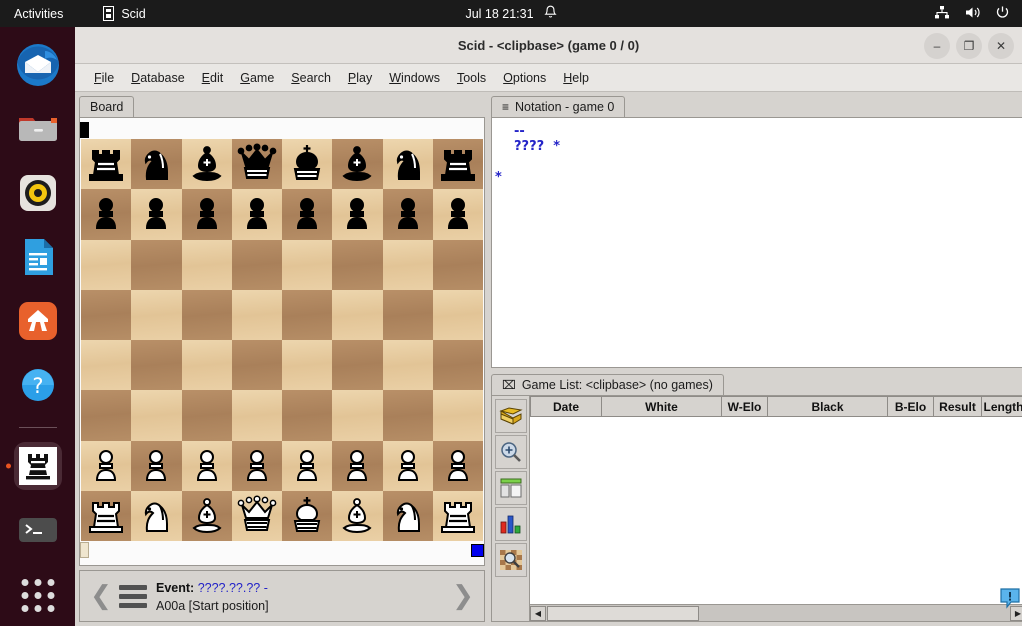  I want to click on alert-badge-icon, so click(1010, 599).